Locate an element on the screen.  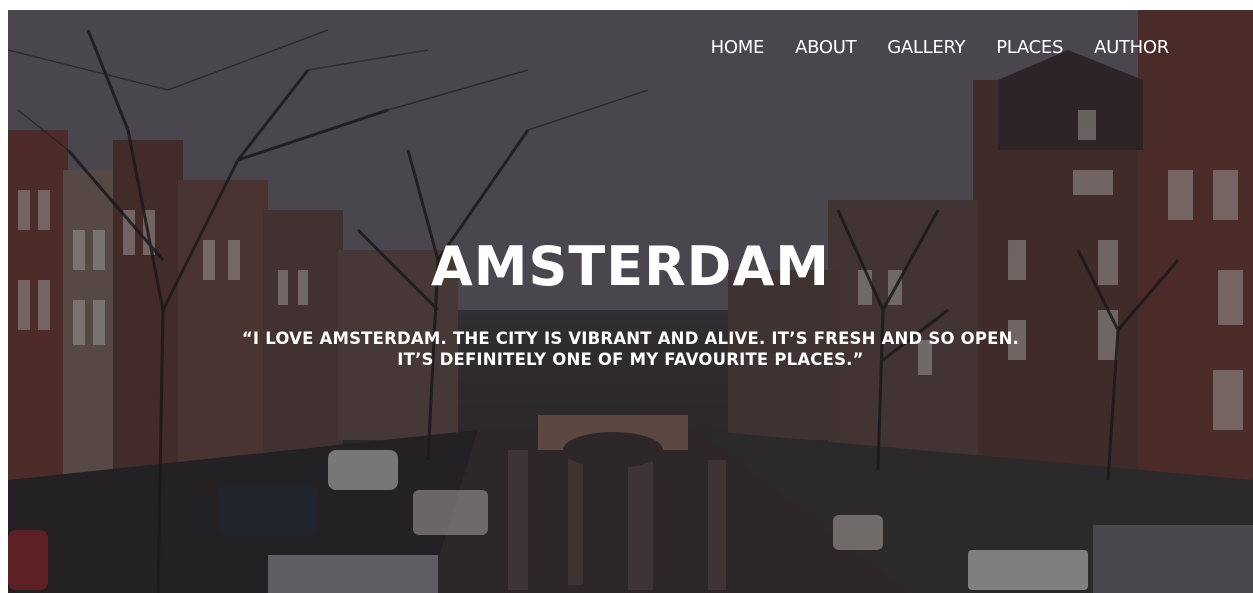
nav-gallery-link: GALLERY is located at coordinates (926, 47).